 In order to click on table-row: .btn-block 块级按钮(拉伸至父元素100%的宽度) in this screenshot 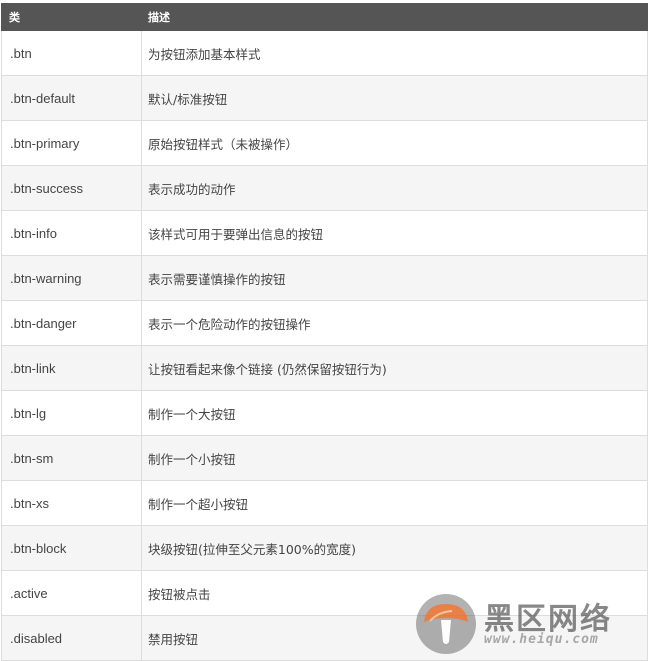, I will do `click(324, 548)`.